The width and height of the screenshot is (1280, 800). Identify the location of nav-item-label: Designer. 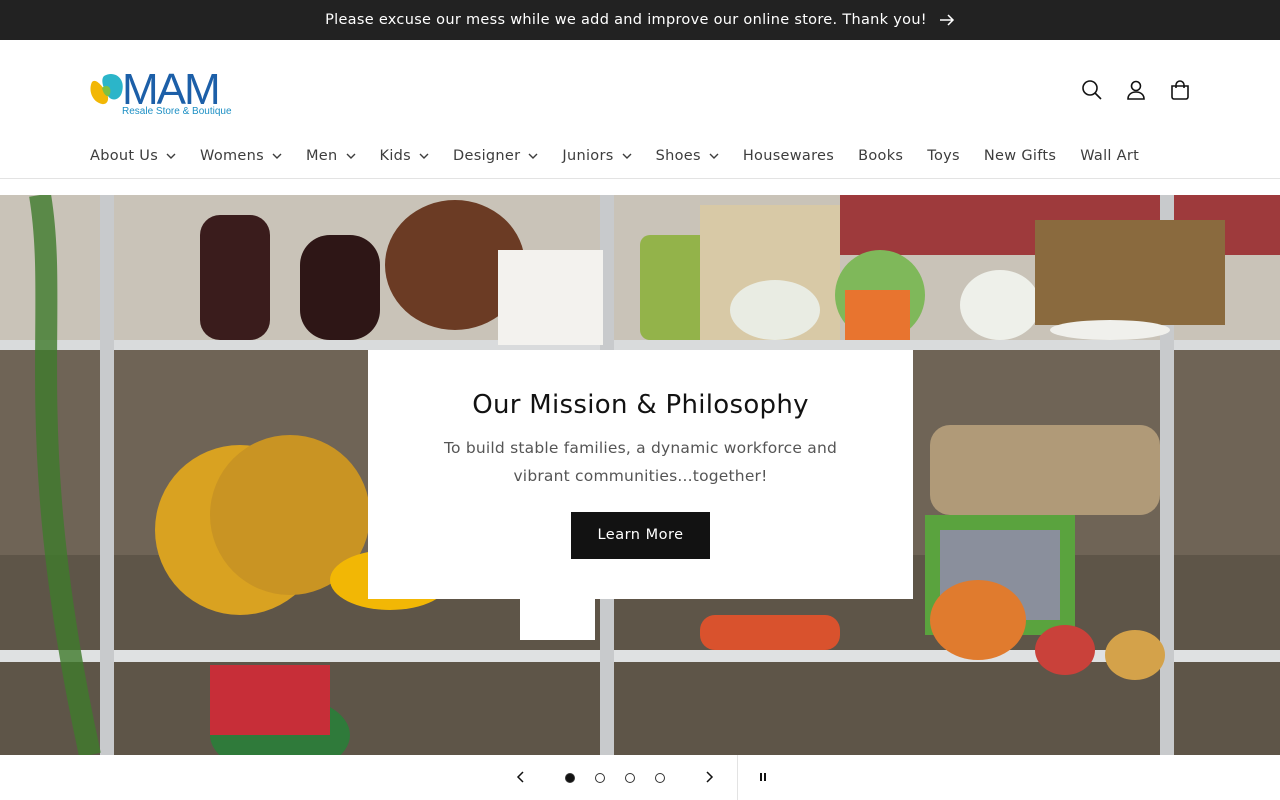
(487, 156).